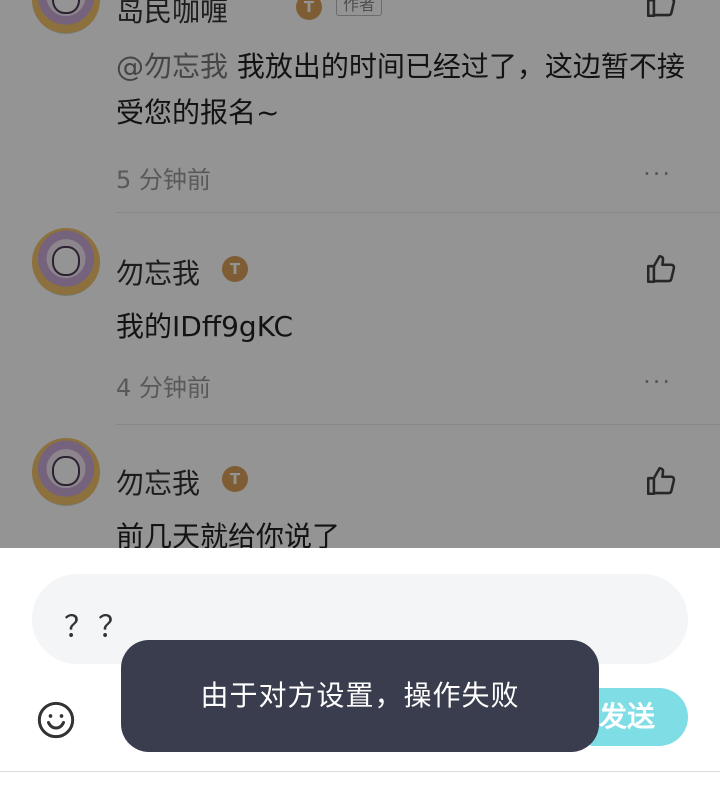 The width and height of the screenshot is (720, 786). What do you see at coordinates (360, 696) in the screenshot?
I see `toast-message: 由于对方设置，操作失败` at bounding box center [360, 696].